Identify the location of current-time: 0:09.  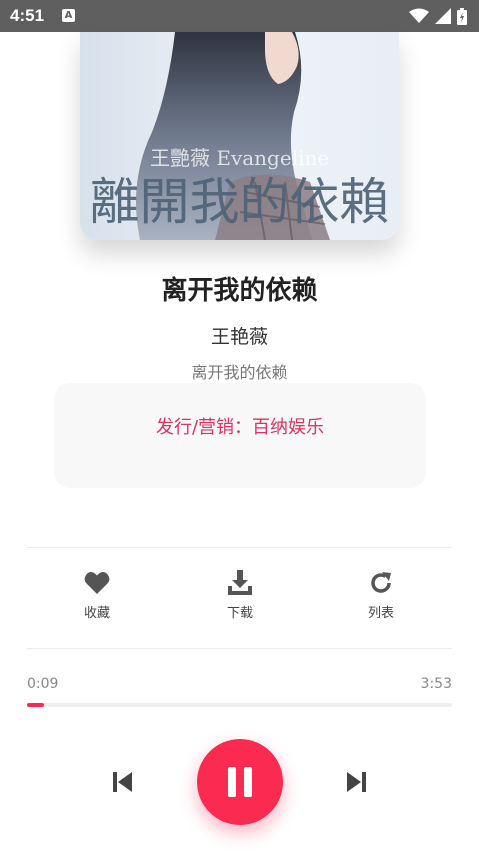
(43, 684).